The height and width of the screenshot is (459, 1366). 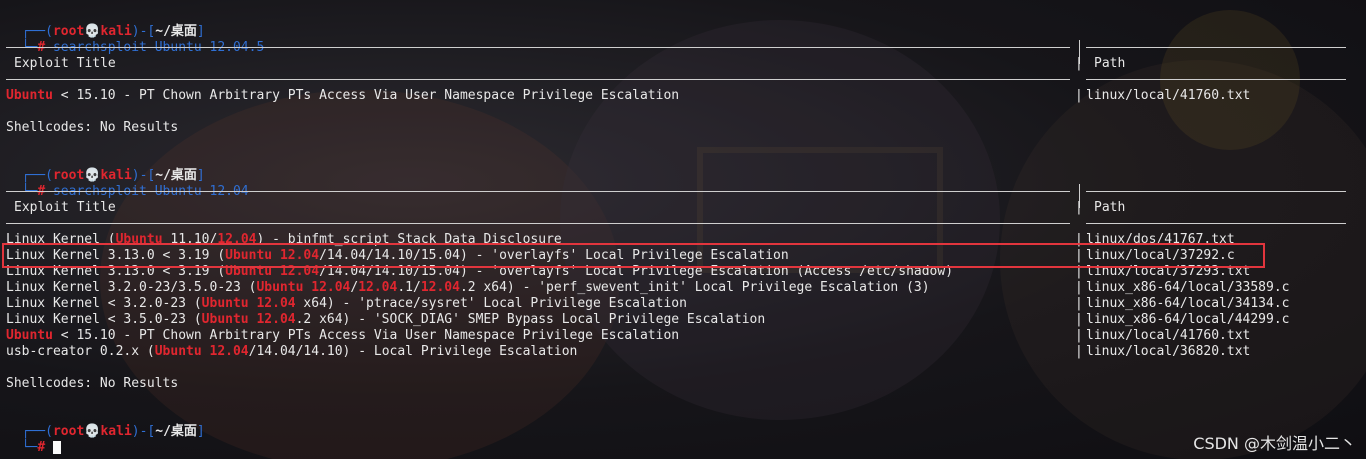 I want to click on exploit-title-text: usb-creator 0.2.x (, so click(x=80, y=351).